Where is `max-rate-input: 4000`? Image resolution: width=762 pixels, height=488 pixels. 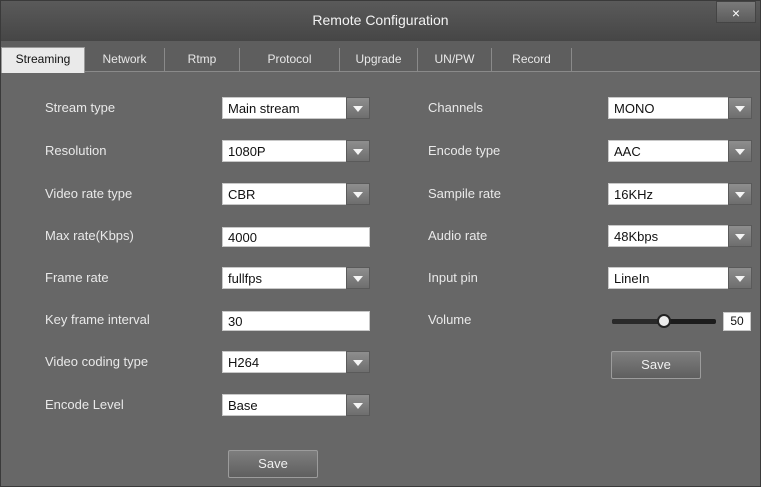 max-rate-input: 4000 is located at coordinates (296, 237).